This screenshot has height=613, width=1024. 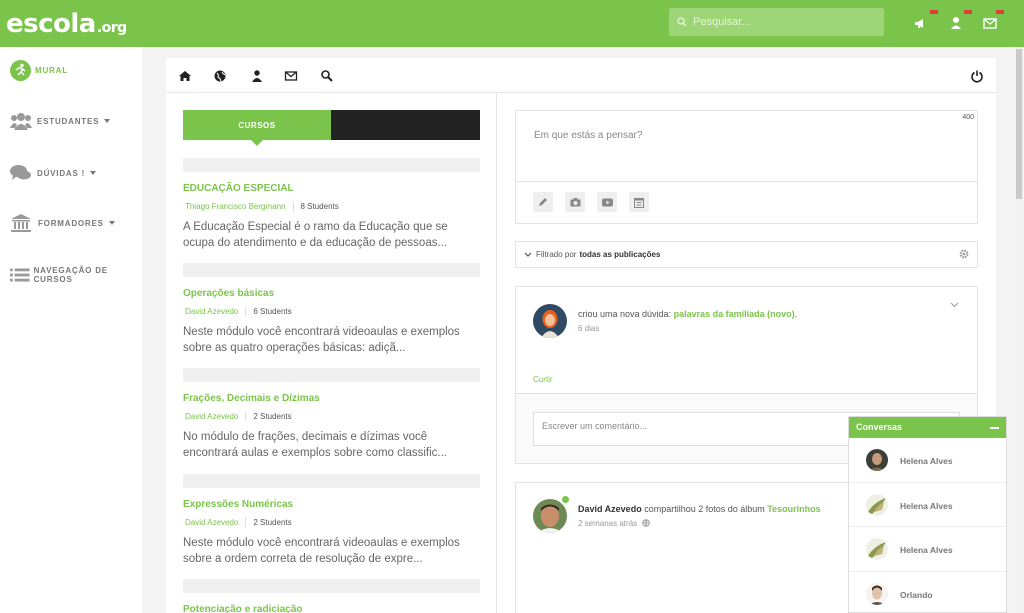 What do you see at coordinates (327, 76) in the screenshot?
I see `search-icon` at bounding box center [327, 76].